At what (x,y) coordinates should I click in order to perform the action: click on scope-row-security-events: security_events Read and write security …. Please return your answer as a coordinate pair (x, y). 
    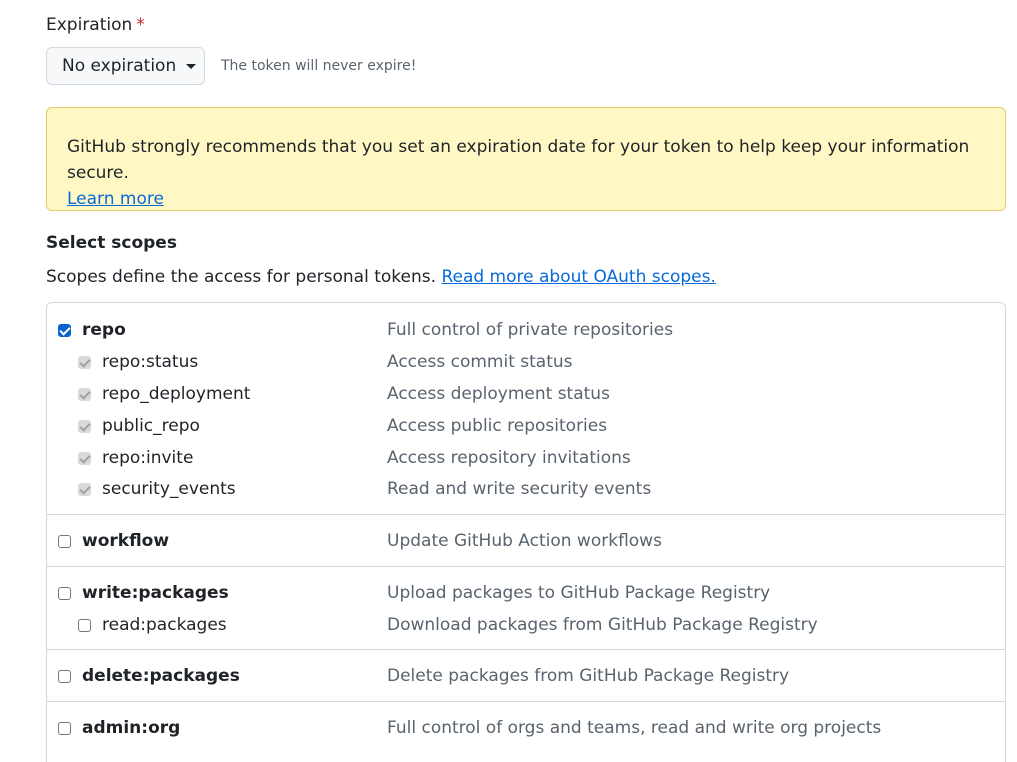
    Looking at the image, I should click on (526, 489).